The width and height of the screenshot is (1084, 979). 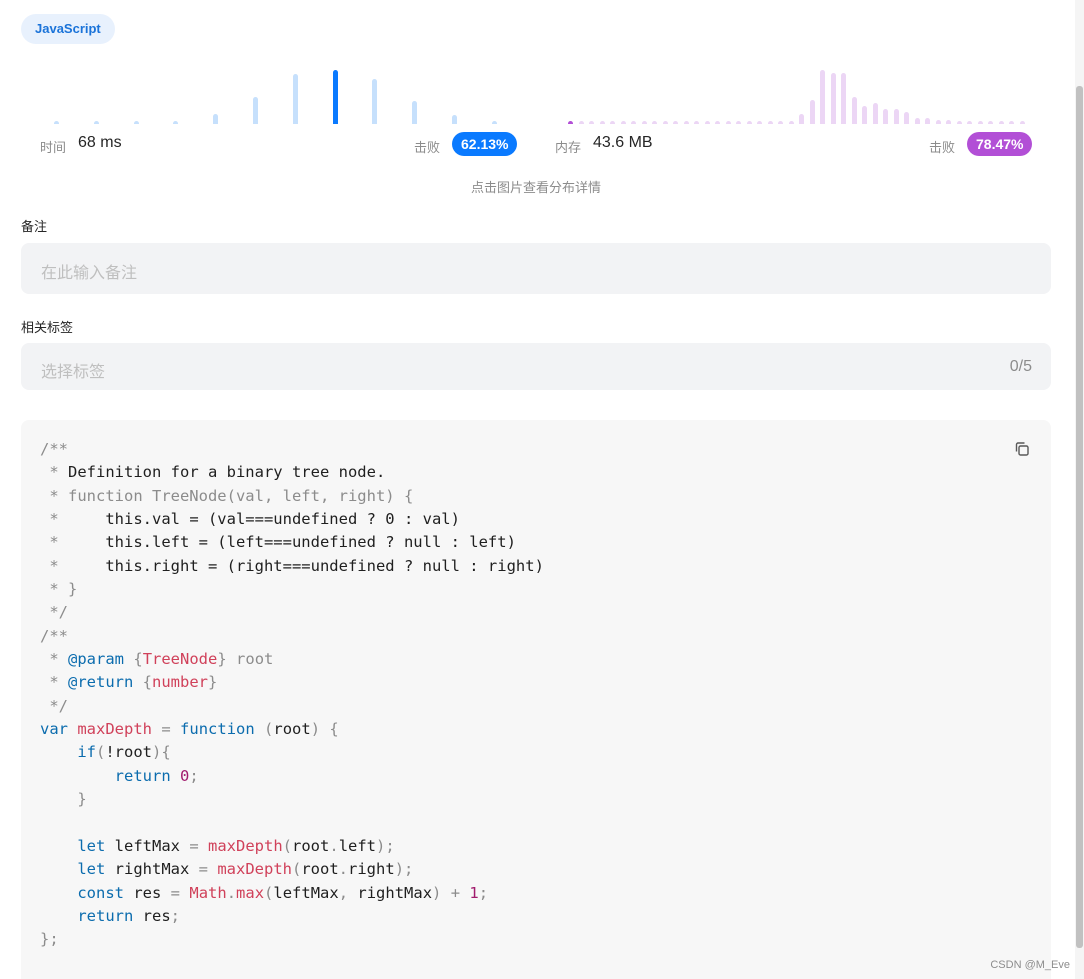 What do you see at coordinates (1030, 965) in the screenshot?
I see `watermark: CSDN @M_Eve` at bounding box center [1030, 965].